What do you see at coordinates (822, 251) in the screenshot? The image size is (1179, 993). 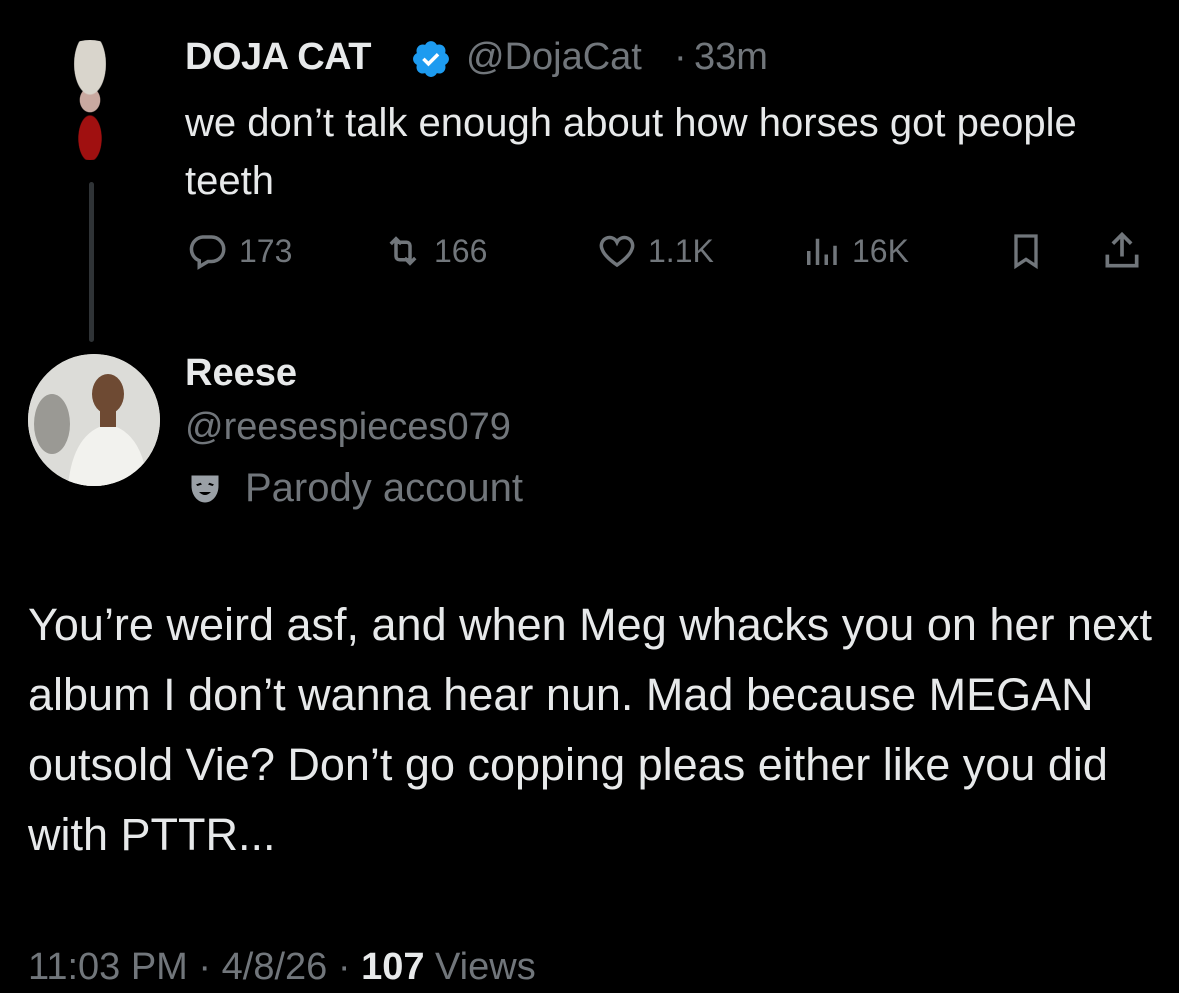 I see `views-icon` at bounding box center [822, 251].